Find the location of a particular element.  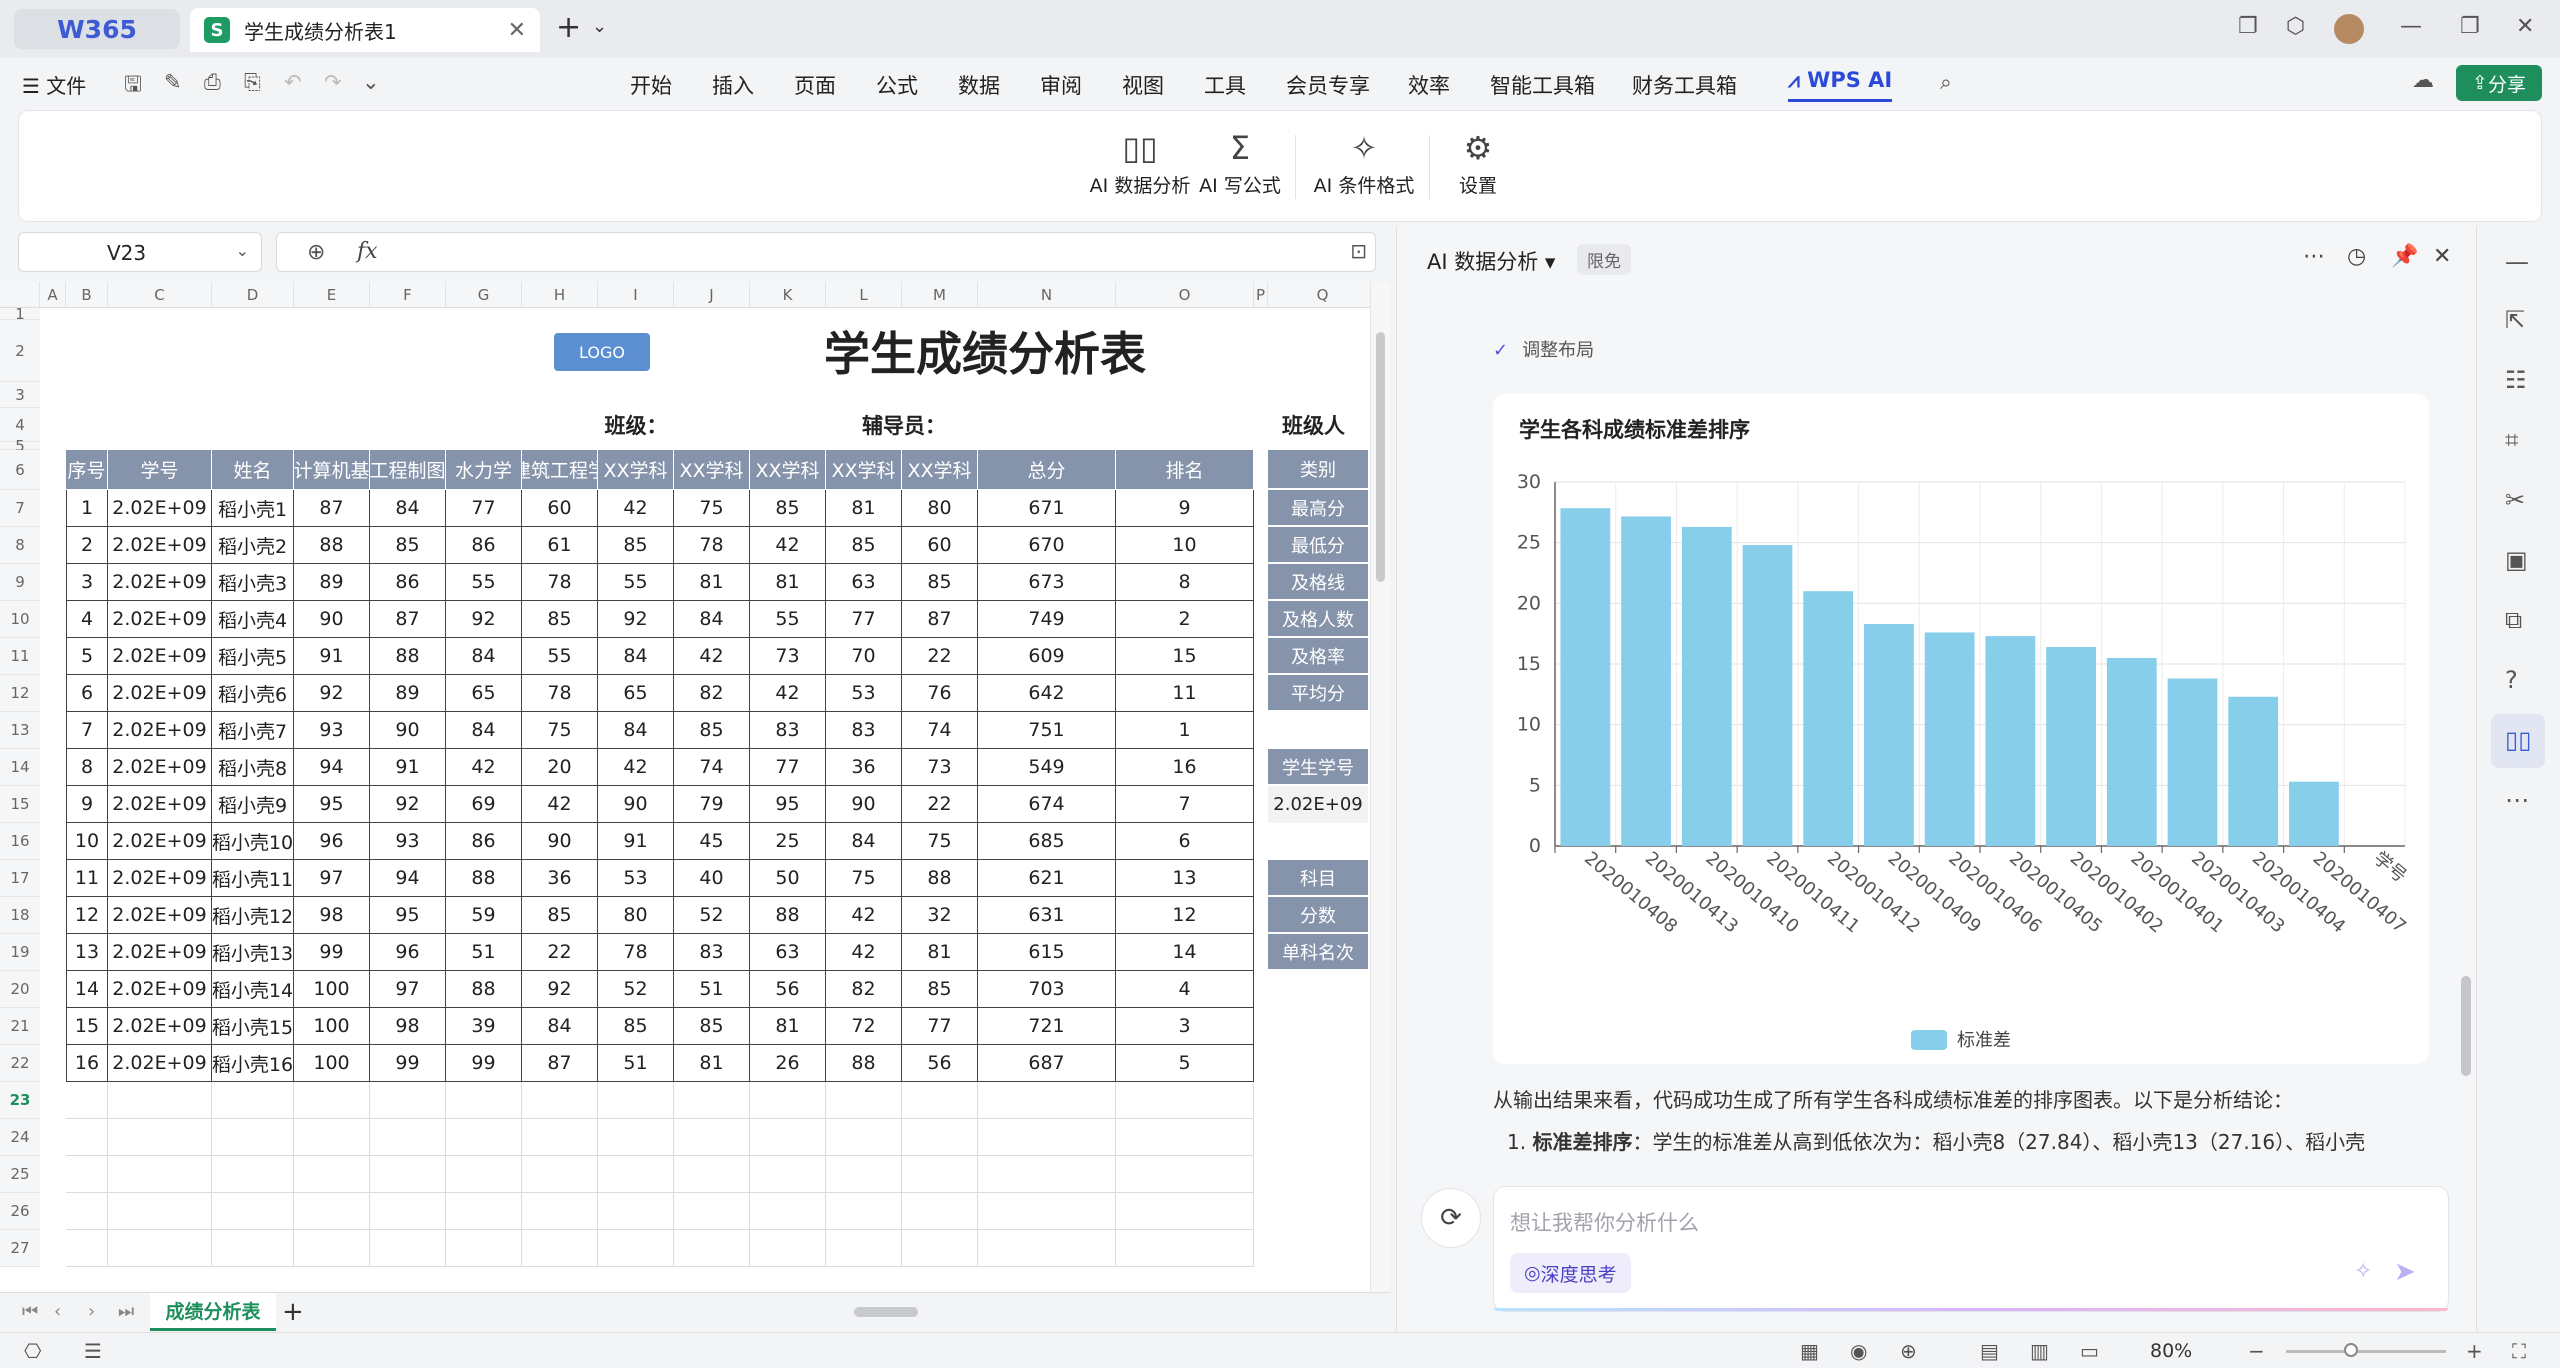

table-cell: 78 is located at coordinates (560, 582).